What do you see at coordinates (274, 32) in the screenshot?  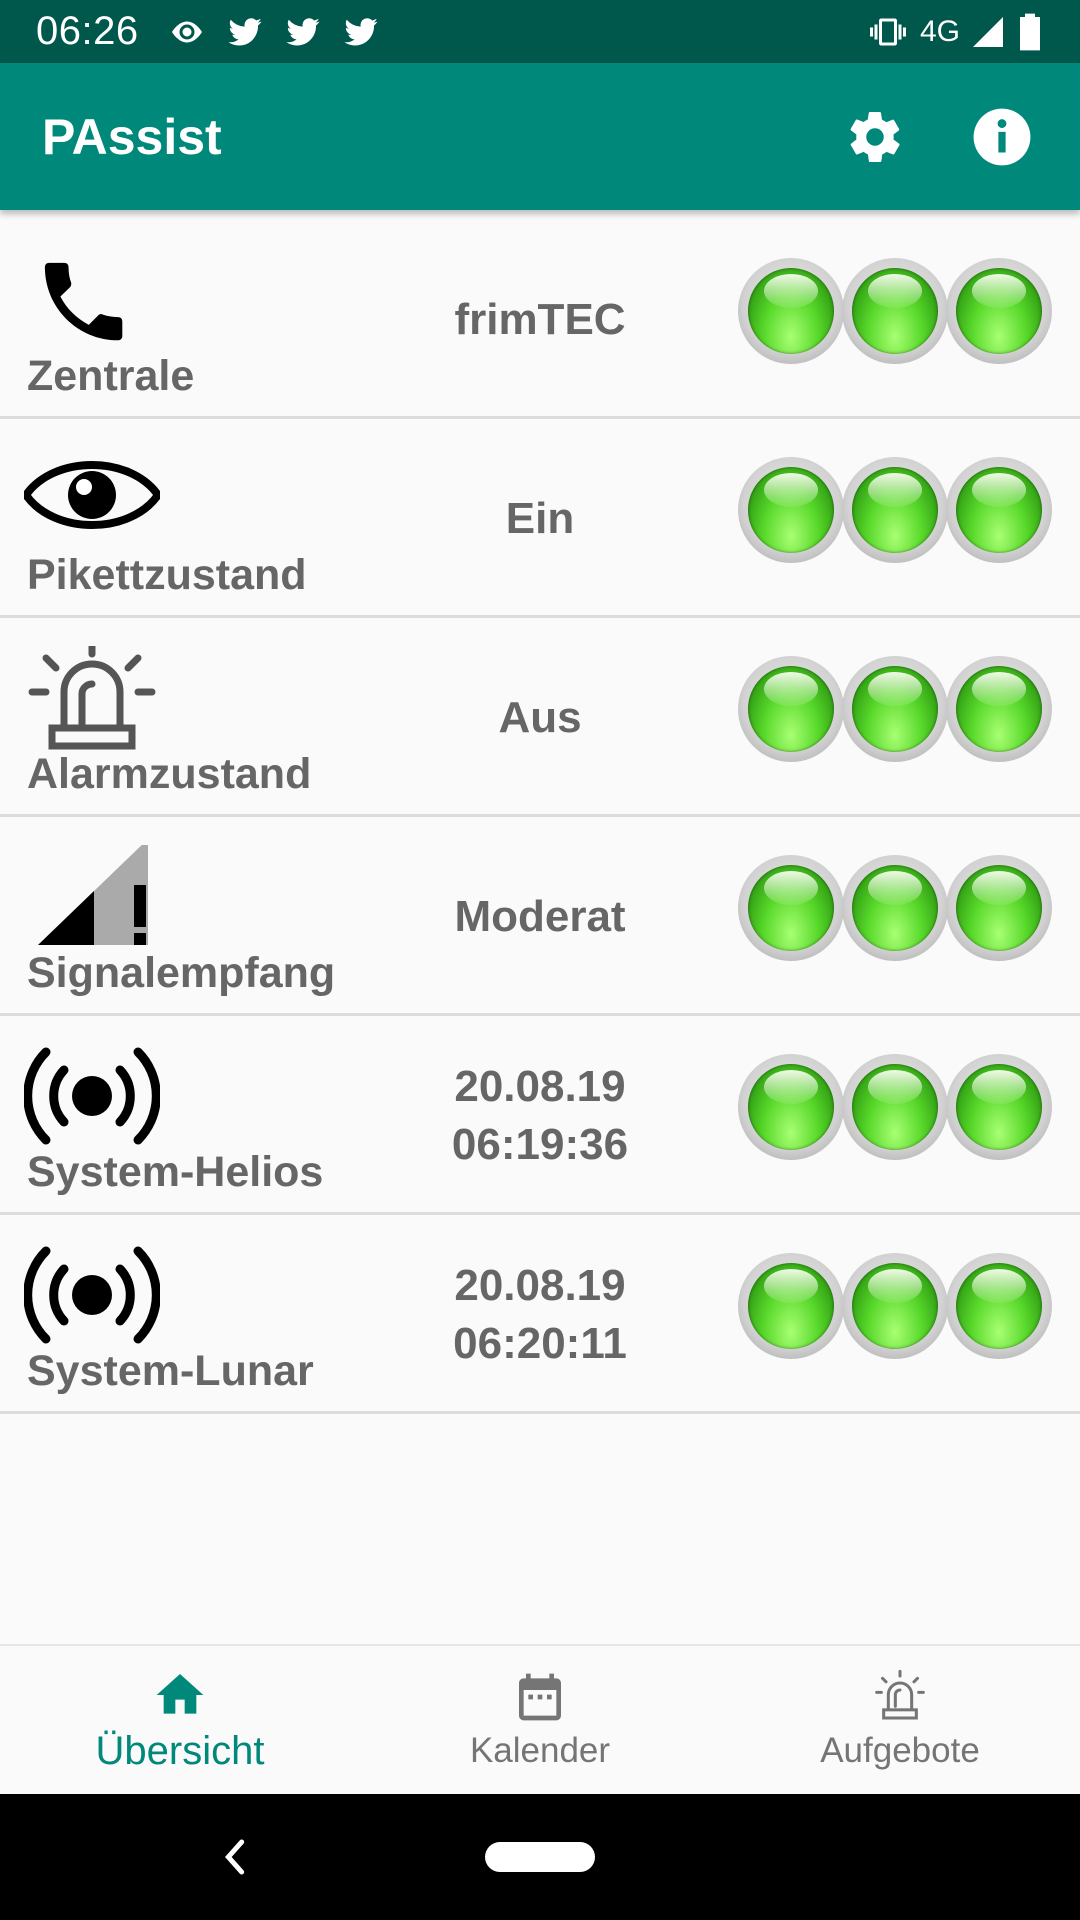 I see `status-notification-icons` at bounding box center [274, 32].